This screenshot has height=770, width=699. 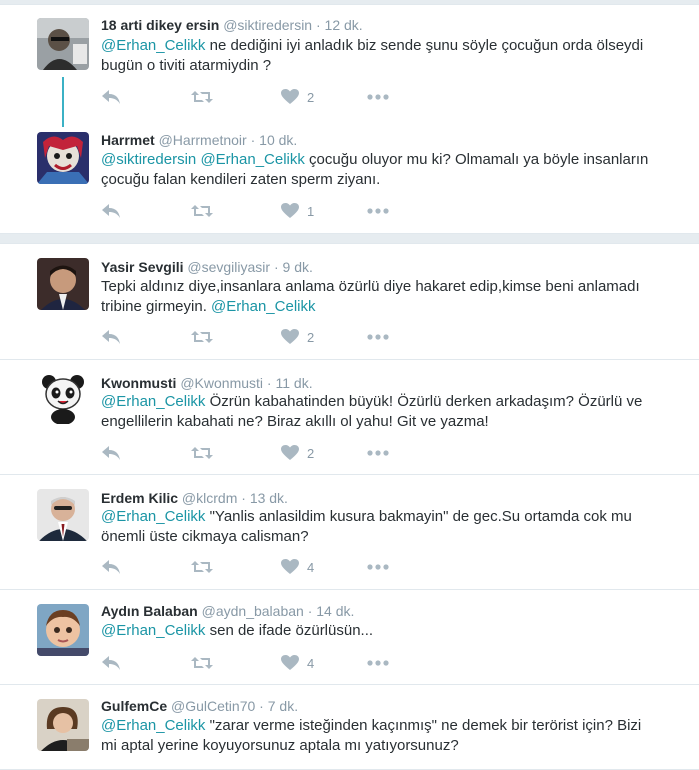 What do you see at coordinates (213, 706) in the screenshot?
I see `username: @GulCetin70` at bounding box center [213, 706].